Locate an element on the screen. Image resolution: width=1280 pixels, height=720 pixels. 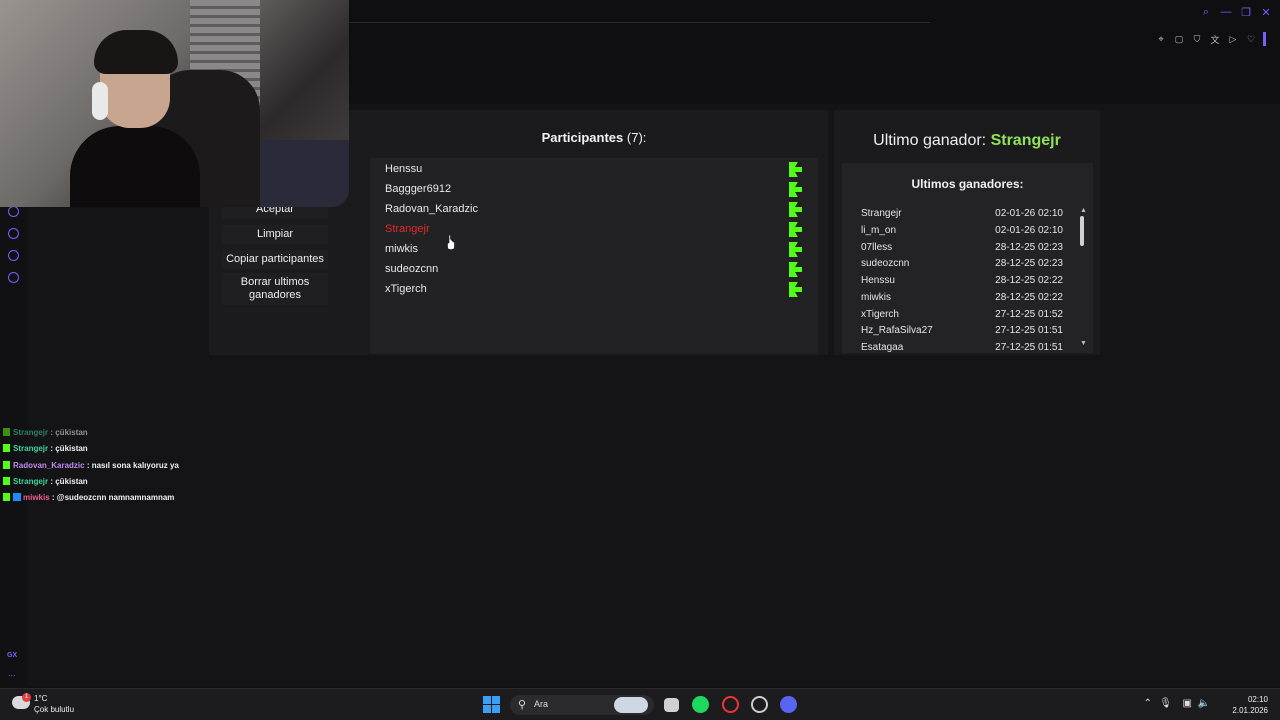
last-winner-label: Ultimo ganador: is located at coordinates (930, 140).